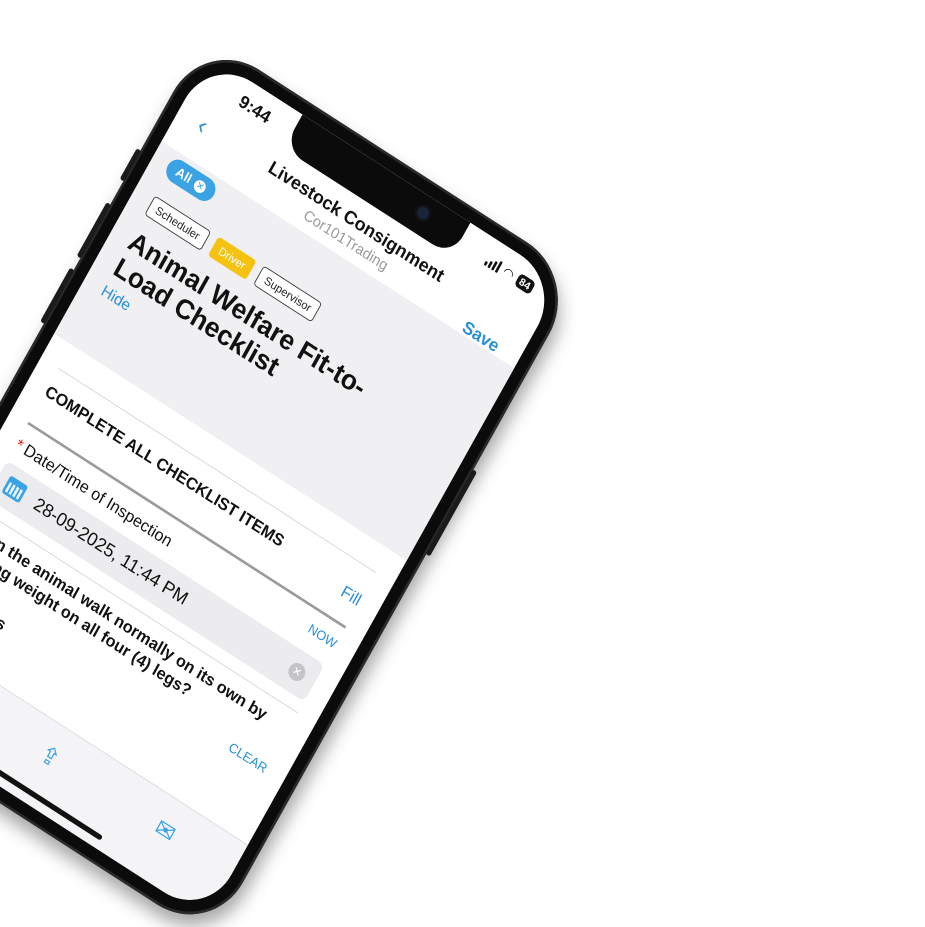 The width and height of the screenshot is (925, 927). Describe the element at coordinates (232, 258) in the screenshot. I see `role-badge-driver: Driver` at that location.